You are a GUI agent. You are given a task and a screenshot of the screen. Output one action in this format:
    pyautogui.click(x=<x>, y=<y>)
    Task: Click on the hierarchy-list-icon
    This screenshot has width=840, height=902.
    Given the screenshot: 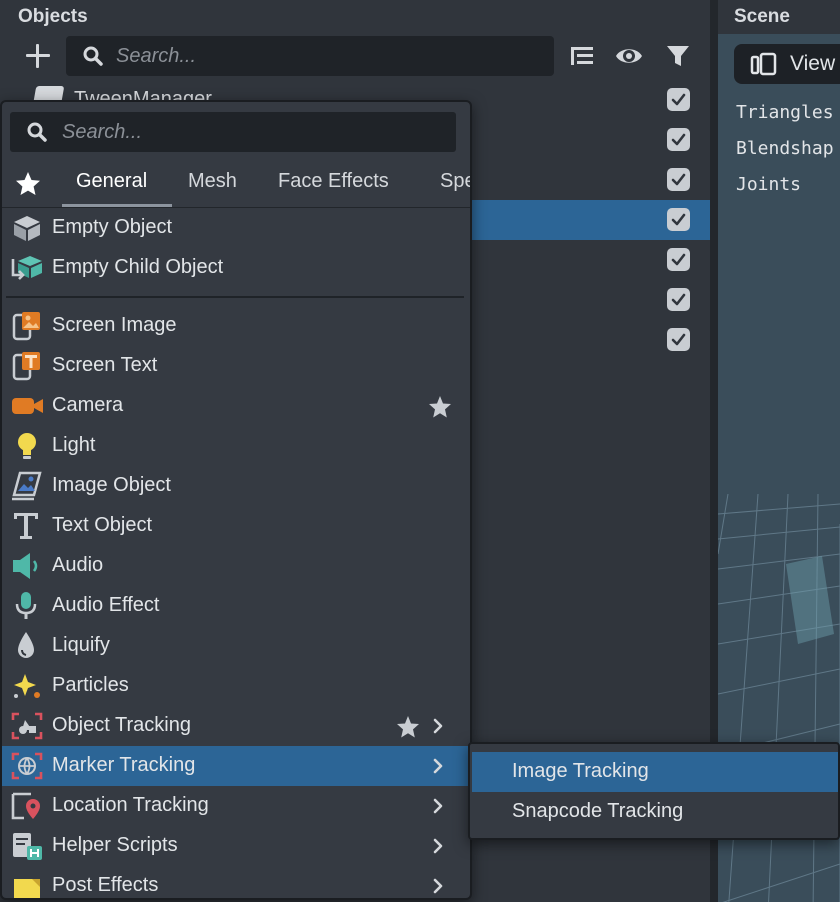 What is the action you would take?
    pyautogui.click(x=582, y=56)
    